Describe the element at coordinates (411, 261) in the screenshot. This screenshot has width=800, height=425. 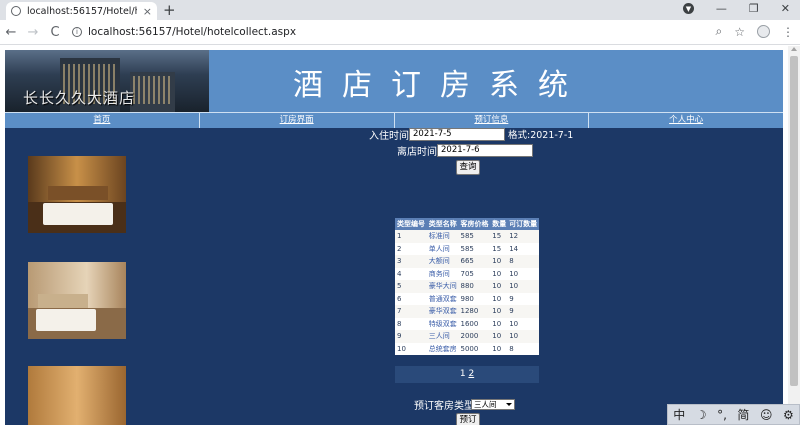
I see `cell-type-id: 3` at that location.